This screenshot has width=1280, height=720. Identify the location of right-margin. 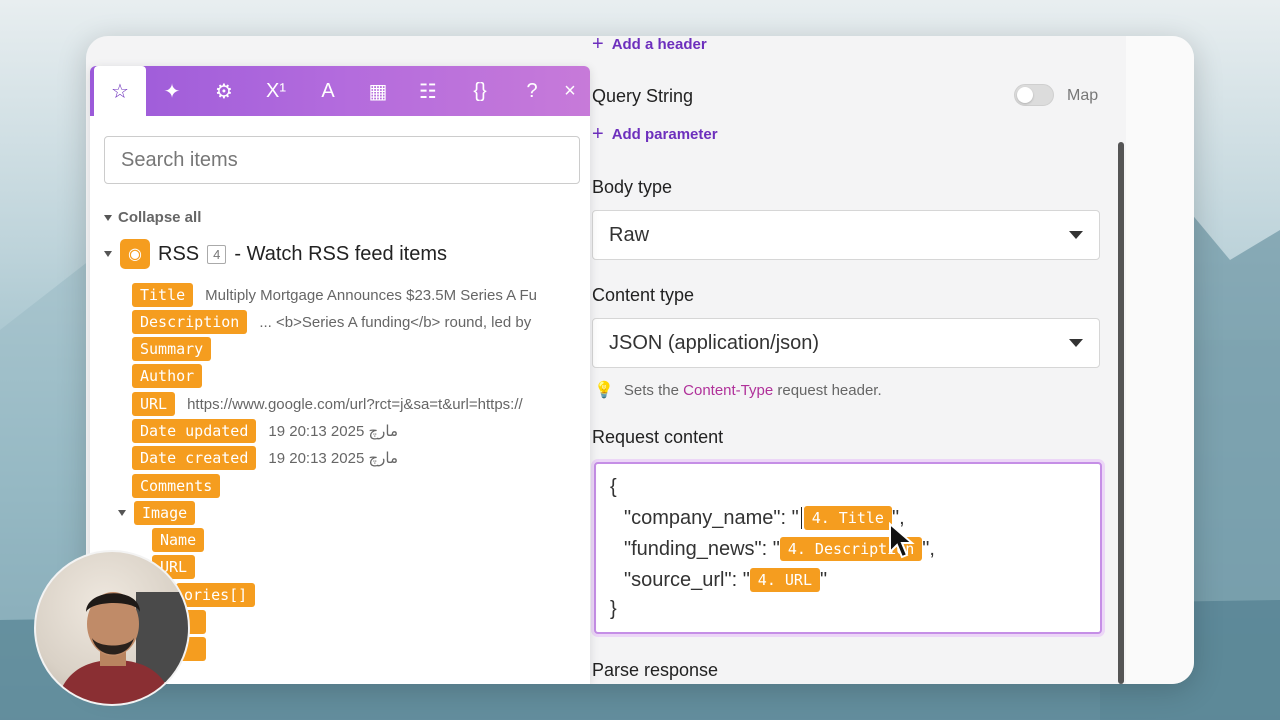
(1160, 360).